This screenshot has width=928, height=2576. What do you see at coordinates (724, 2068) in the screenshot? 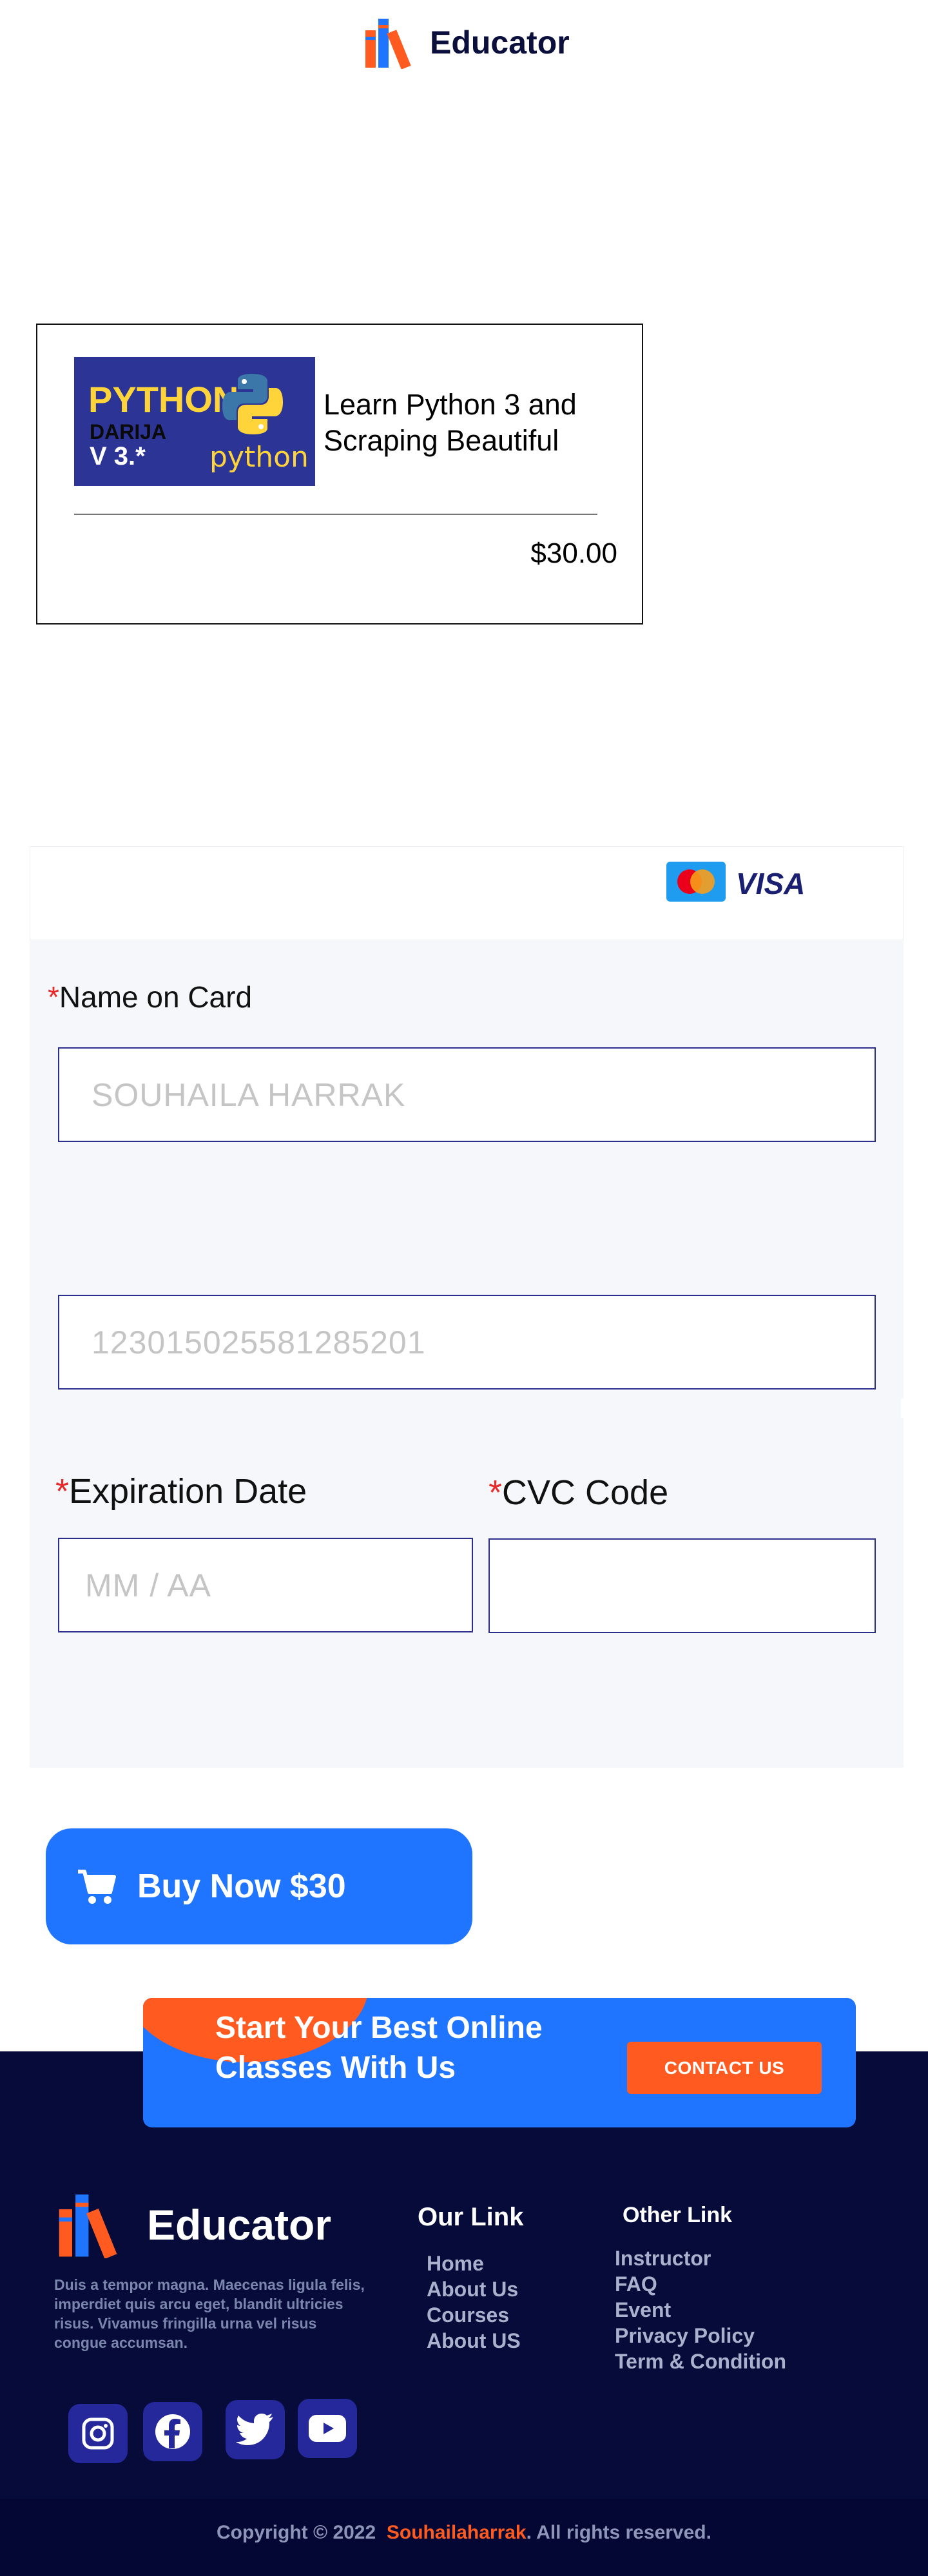
I see `contact-us-button: CONTACT US` at bounding box center [724, 2068].